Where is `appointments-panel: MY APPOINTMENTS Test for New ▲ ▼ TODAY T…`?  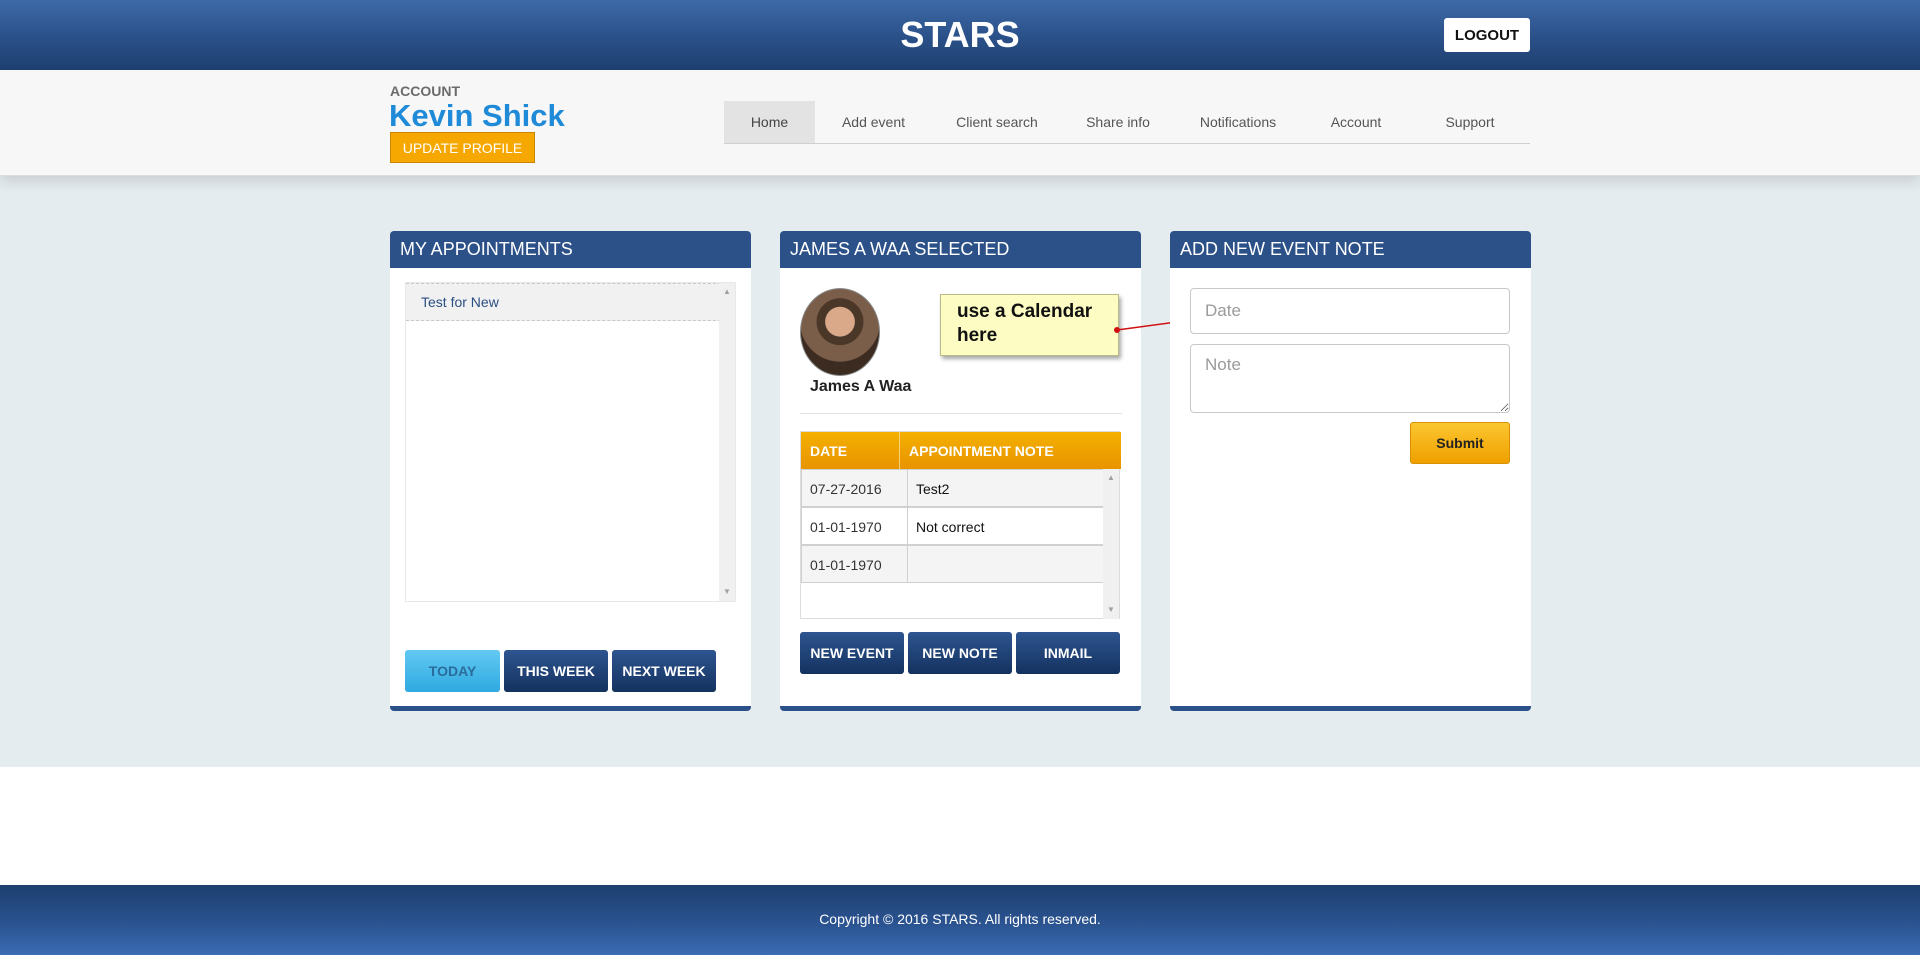
appointments-panel: MY APPOINTMENTS Test for New ▲ ▼ TODAY T… is located at coordinates (570, 471).